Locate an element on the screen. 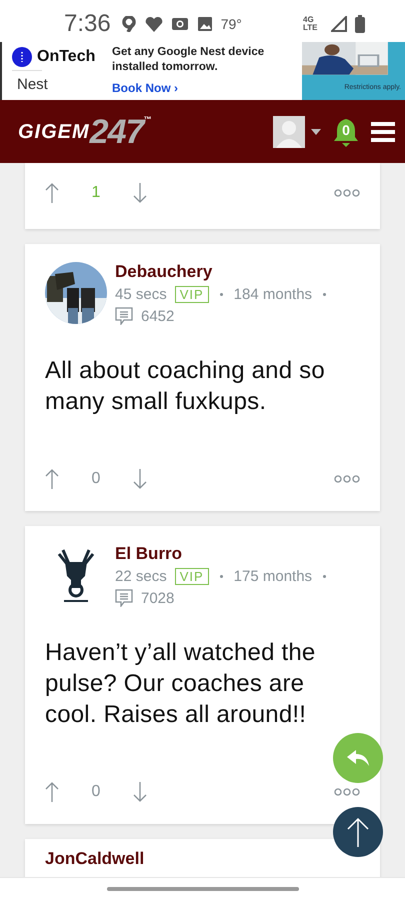 The image size is (405, 900). signal-icon is located at coordinates (339, 24).